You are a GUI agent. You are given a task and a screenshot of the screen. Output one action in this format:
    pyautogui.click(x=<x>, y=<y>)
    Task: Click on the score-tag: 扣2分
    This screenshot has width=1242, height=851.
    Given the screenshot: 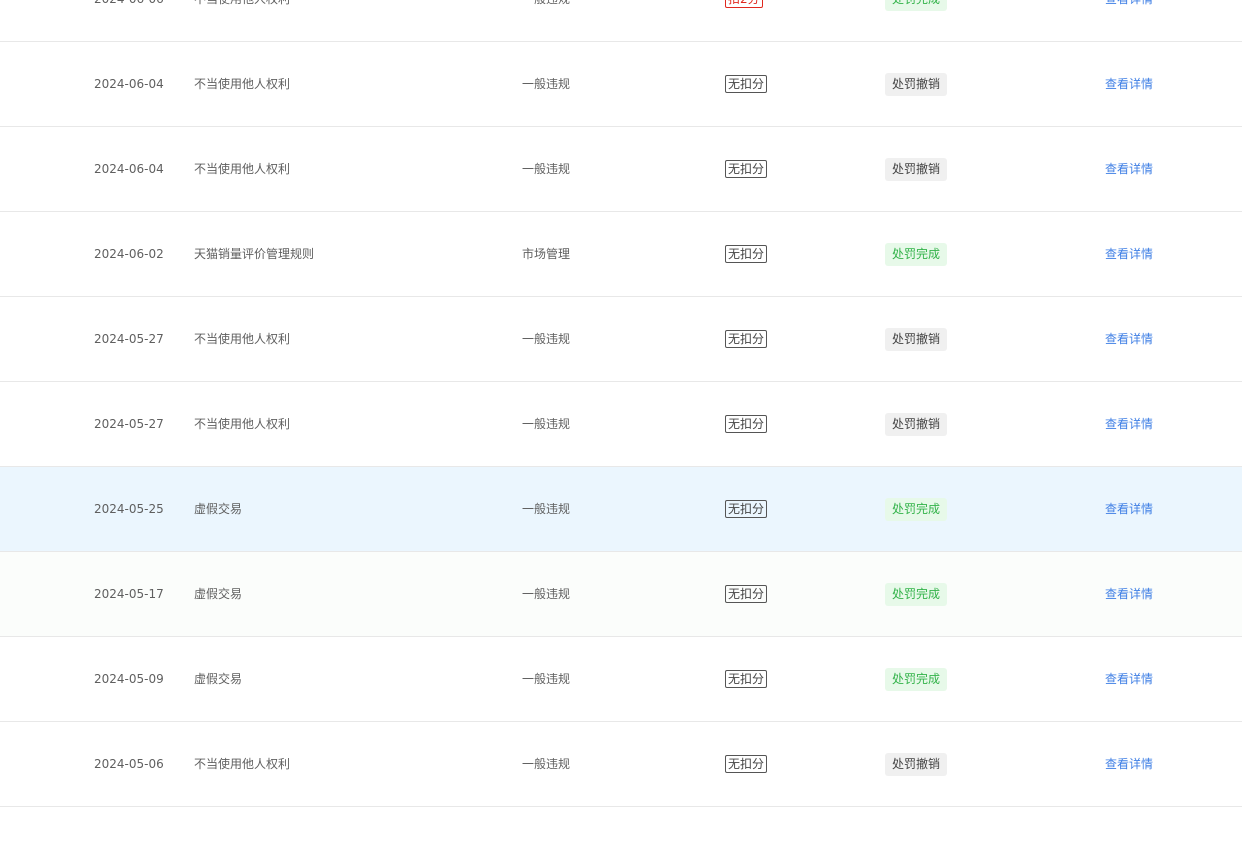 What is the action you would take?
    pyautogui.click(x=744, y=4)
    